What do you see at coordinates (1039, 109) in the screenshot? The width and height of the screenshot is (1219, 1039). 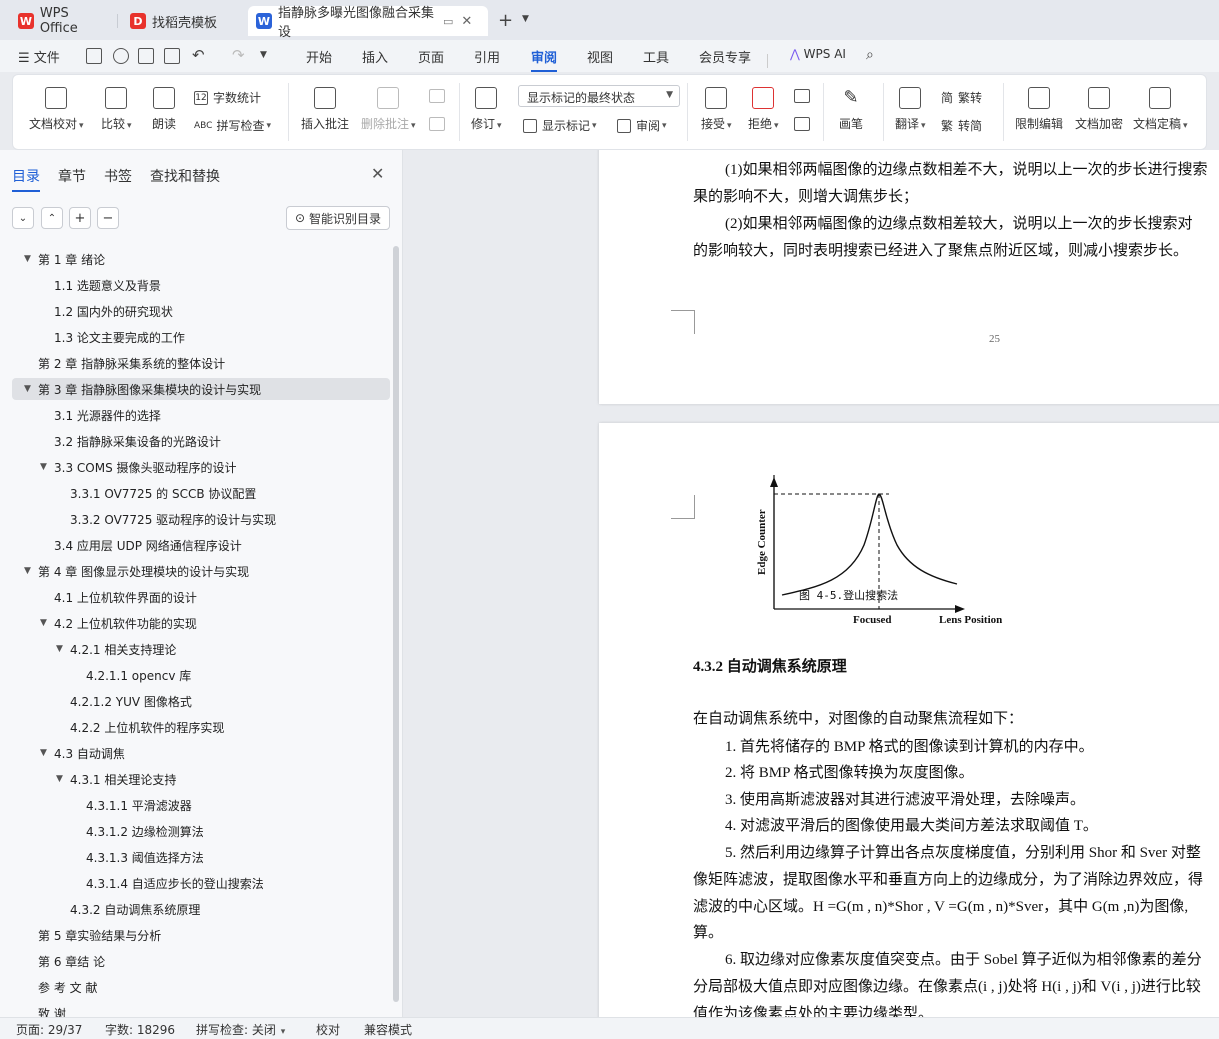 I see `restrict-edit-button: 限制编辑` at bounding box center [1039, 109].